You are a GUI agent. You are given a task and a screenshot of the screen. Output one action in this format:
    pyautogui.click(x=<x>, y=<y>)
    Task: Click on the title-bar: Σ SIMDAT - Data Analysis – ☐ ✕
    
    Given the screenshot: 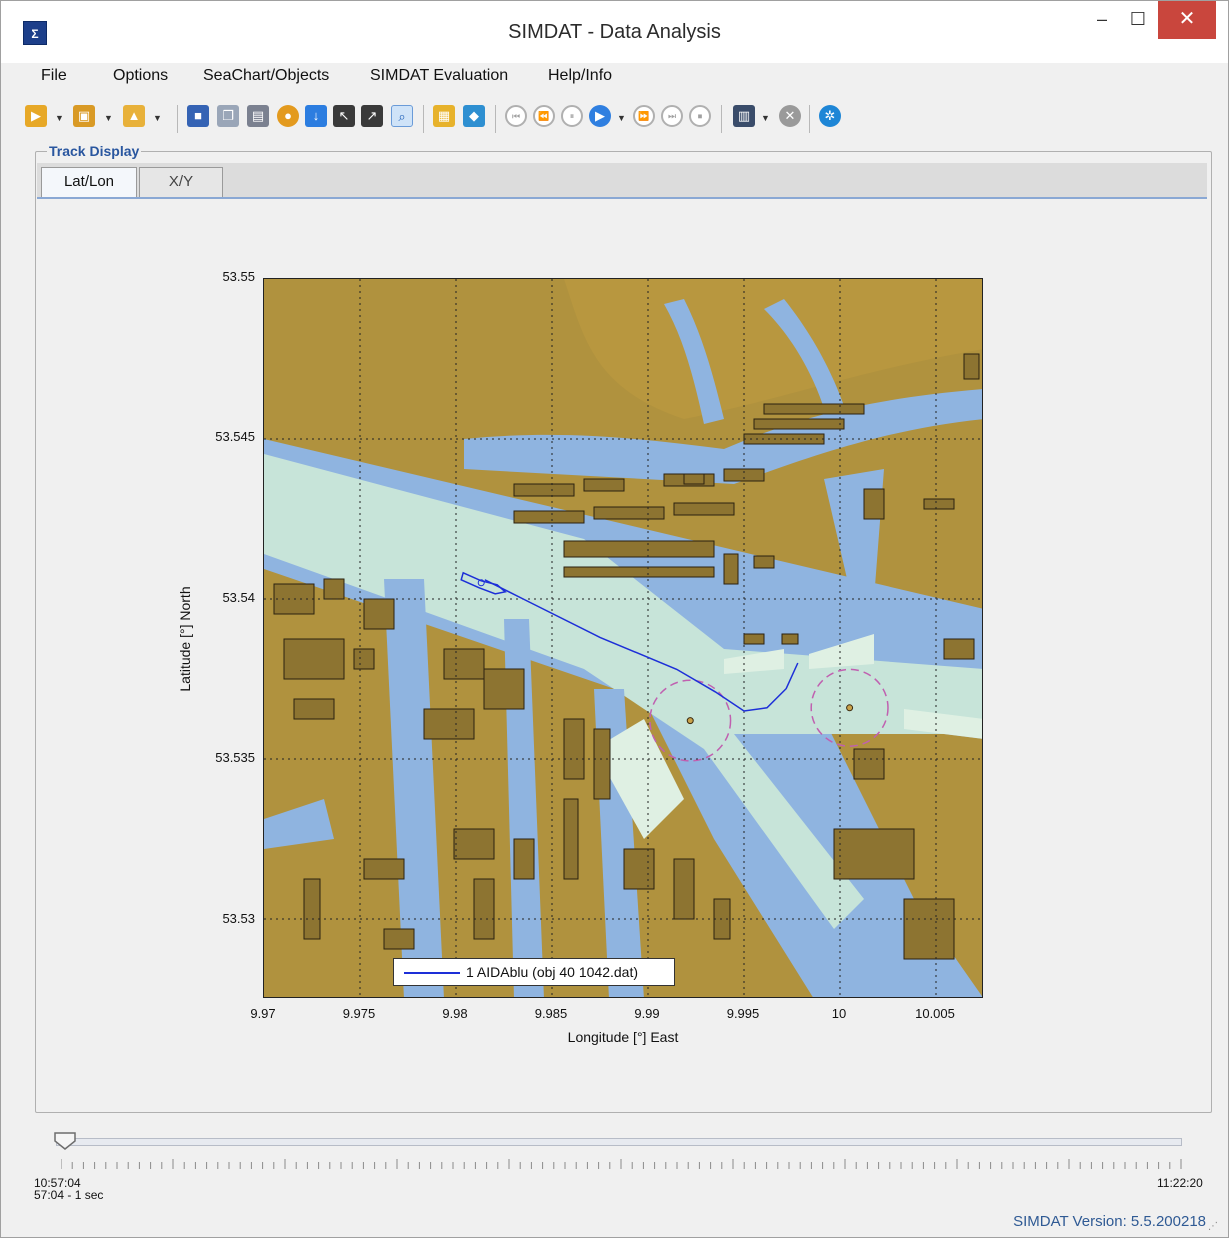 What is the action you would take?
    pyautogui.click(x=614, y=32)
    